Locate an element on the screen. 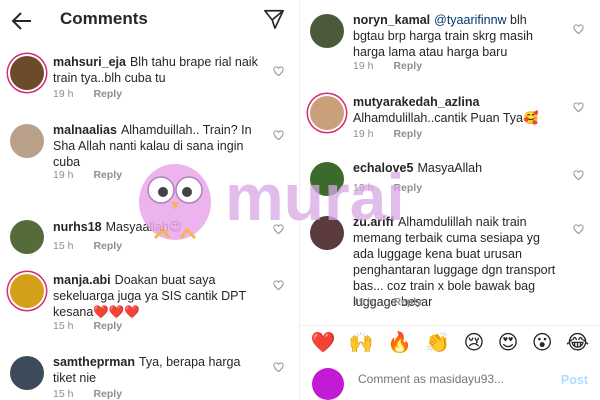  emoji-clap-button: 👏 is located at coordinates (437, 342).